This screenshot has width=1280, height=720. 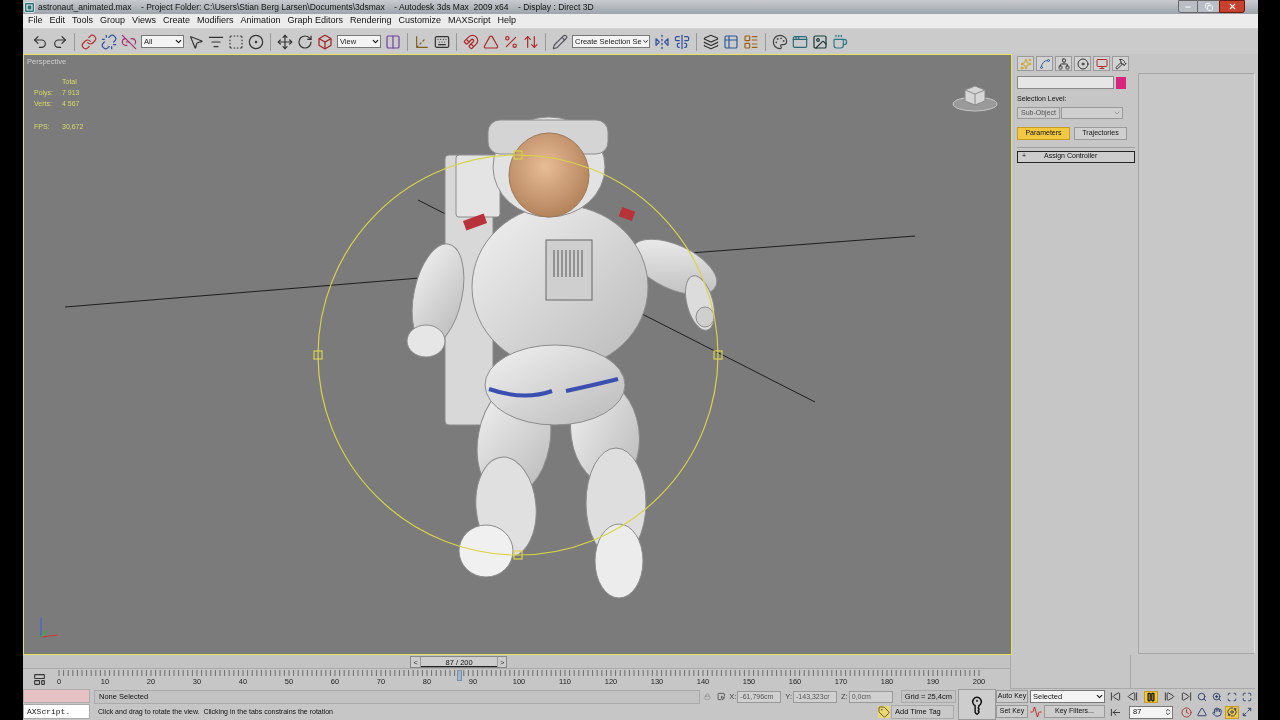 I want to click on close-button, so click(x=1232, y=6).